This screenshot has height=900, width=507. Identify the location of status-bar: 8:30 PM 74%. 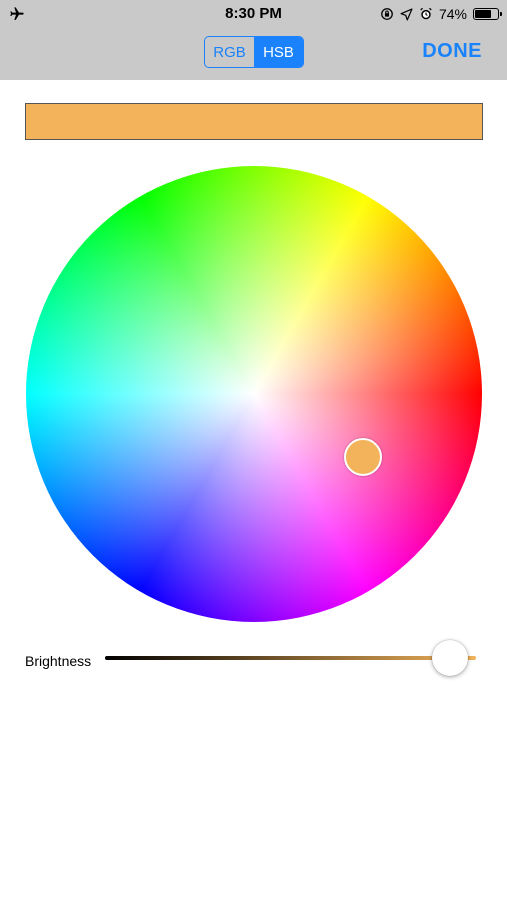
(253, 14).